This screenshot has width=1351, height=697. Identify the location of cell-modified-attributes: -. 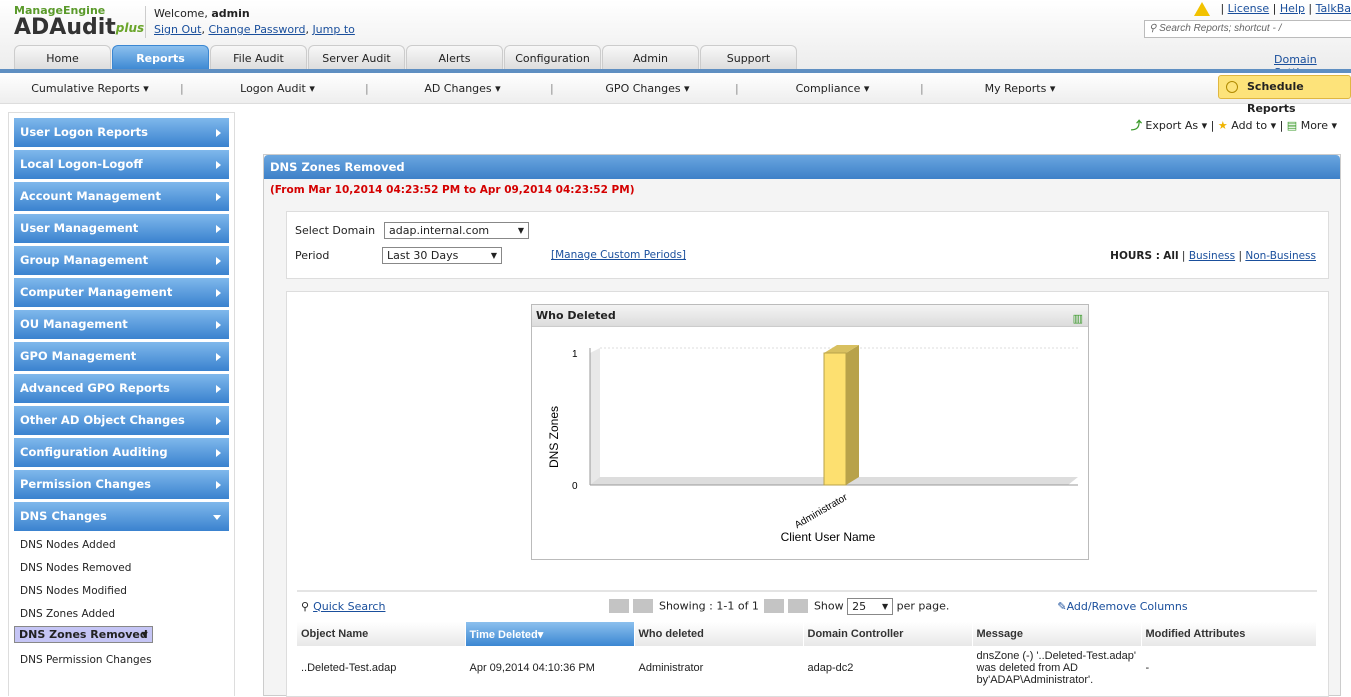
(1229, 668).